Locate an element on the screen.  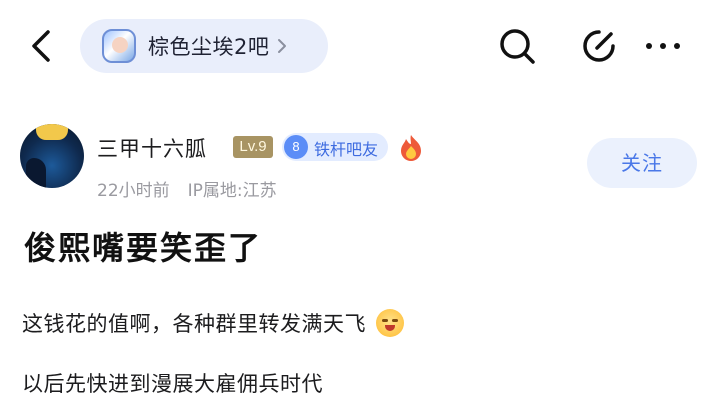
member-title-badge: 8 铁杆吧友 is located at coordinates (335, 147).